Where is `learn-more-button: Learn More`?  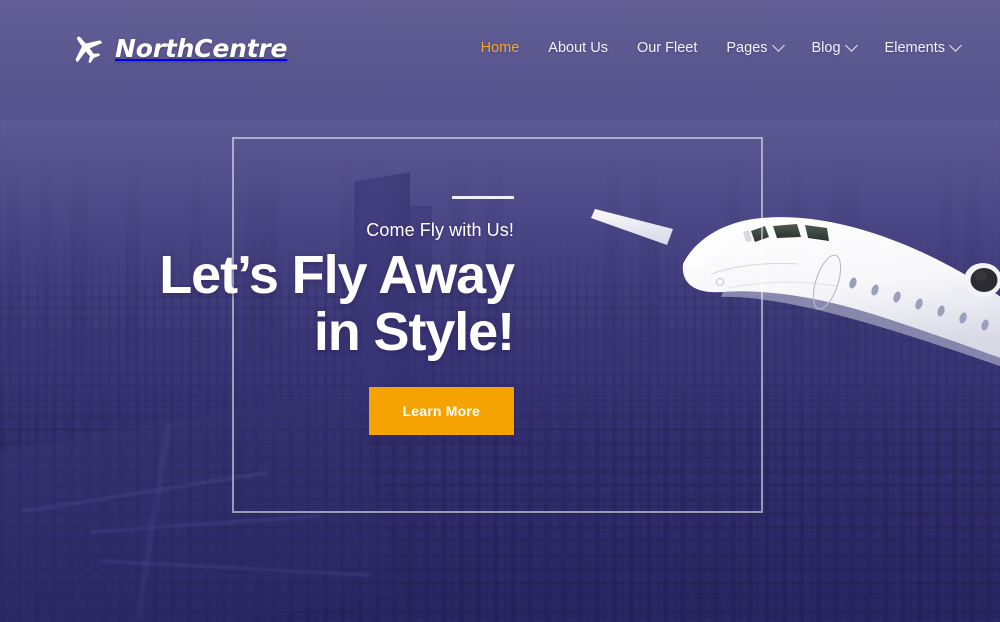
learn-more-button: Learn More is located at coordinates (441, 411).